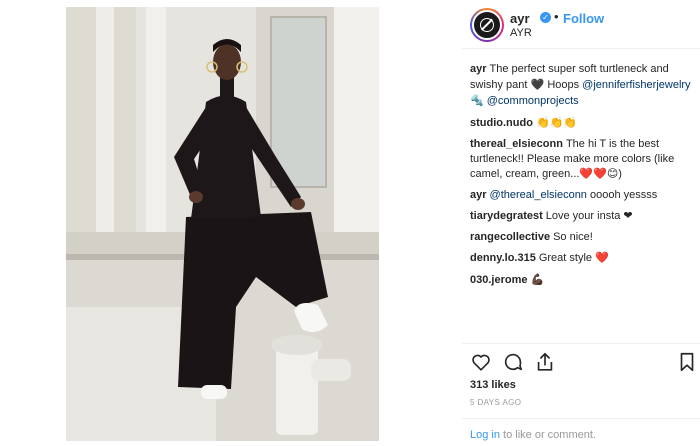 The image size is (700, 446). What do you see at coordinates (503, 258) in the screenshot?
I see `comment-username: denny.lo.315` at bounding box center [503, 258].